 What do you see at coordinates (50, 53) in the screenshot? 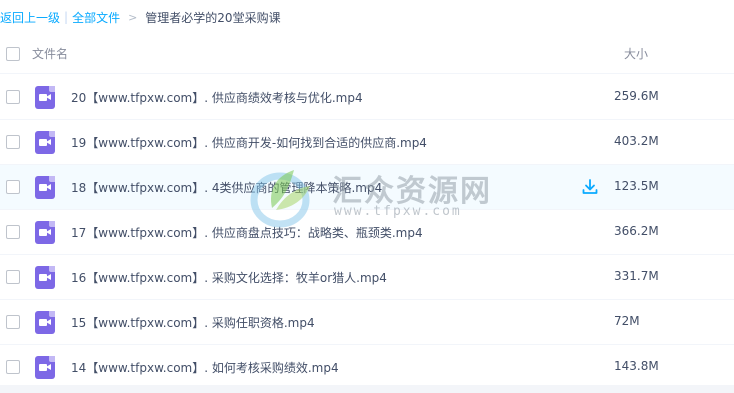
I see `column-header-name: 文件名` at bounding box center [50, 53].